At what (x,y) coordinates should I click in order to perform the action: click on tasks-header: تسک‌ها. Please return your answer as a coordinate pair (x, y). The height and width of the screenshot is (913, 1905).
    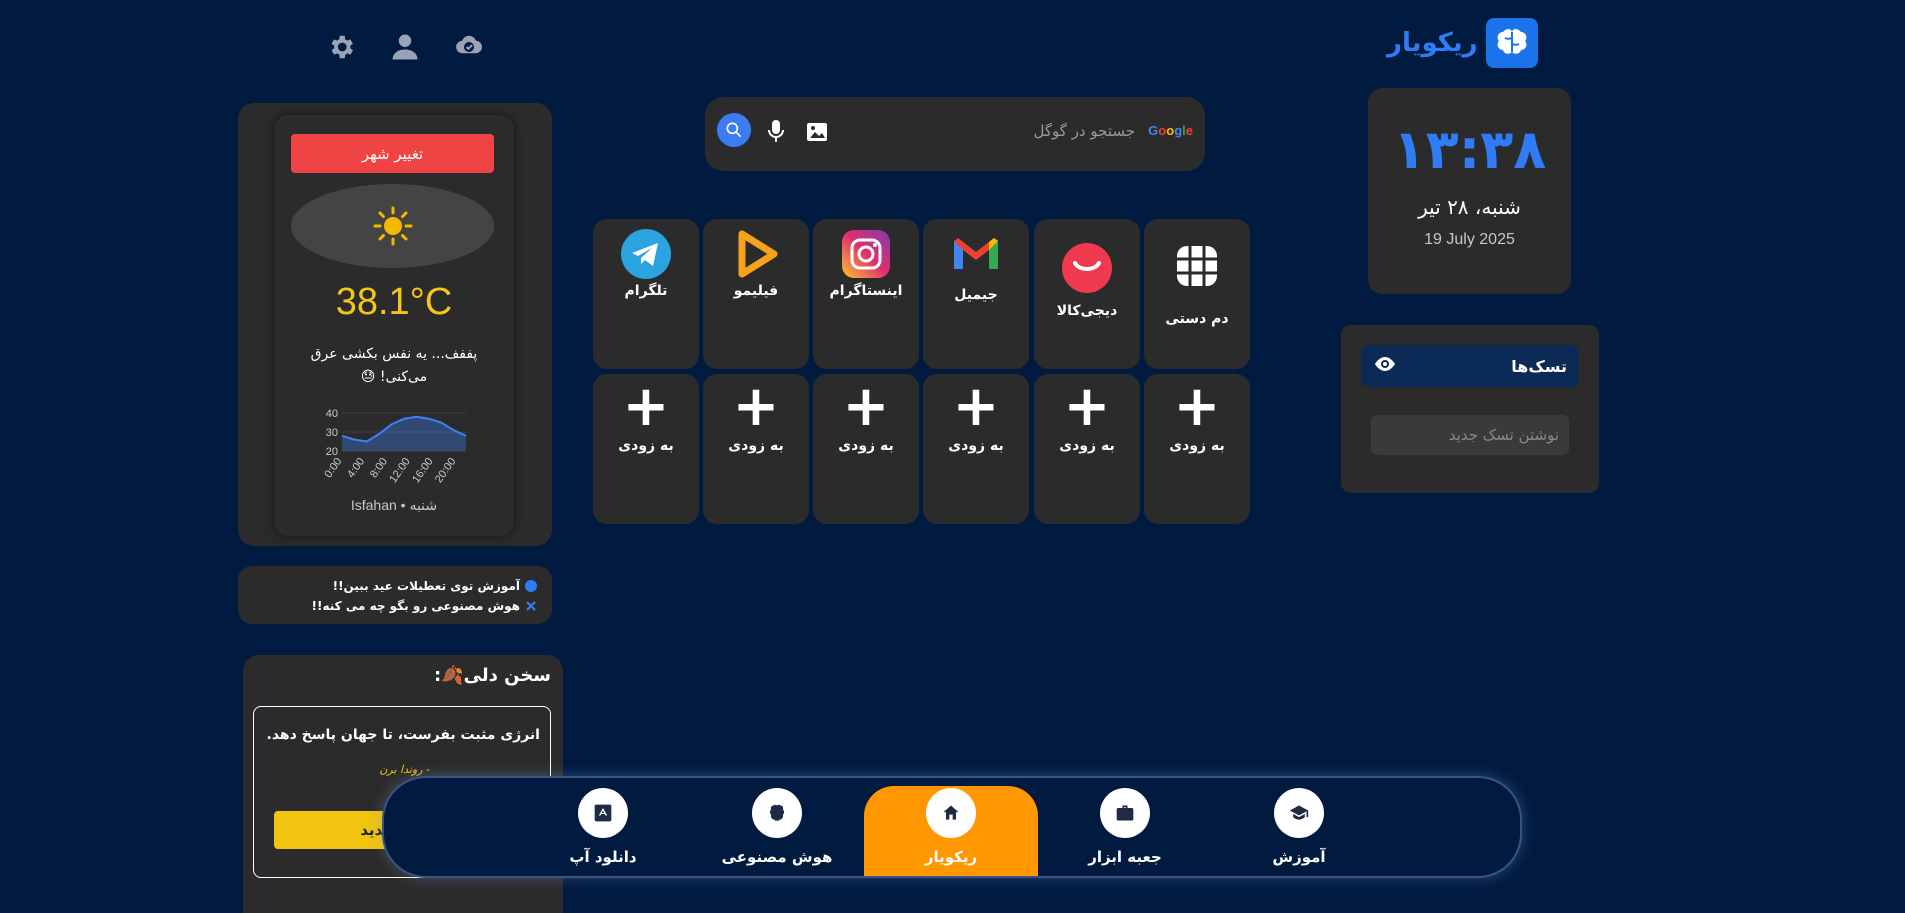
    Looking at the image, I should click on (1470, 366).